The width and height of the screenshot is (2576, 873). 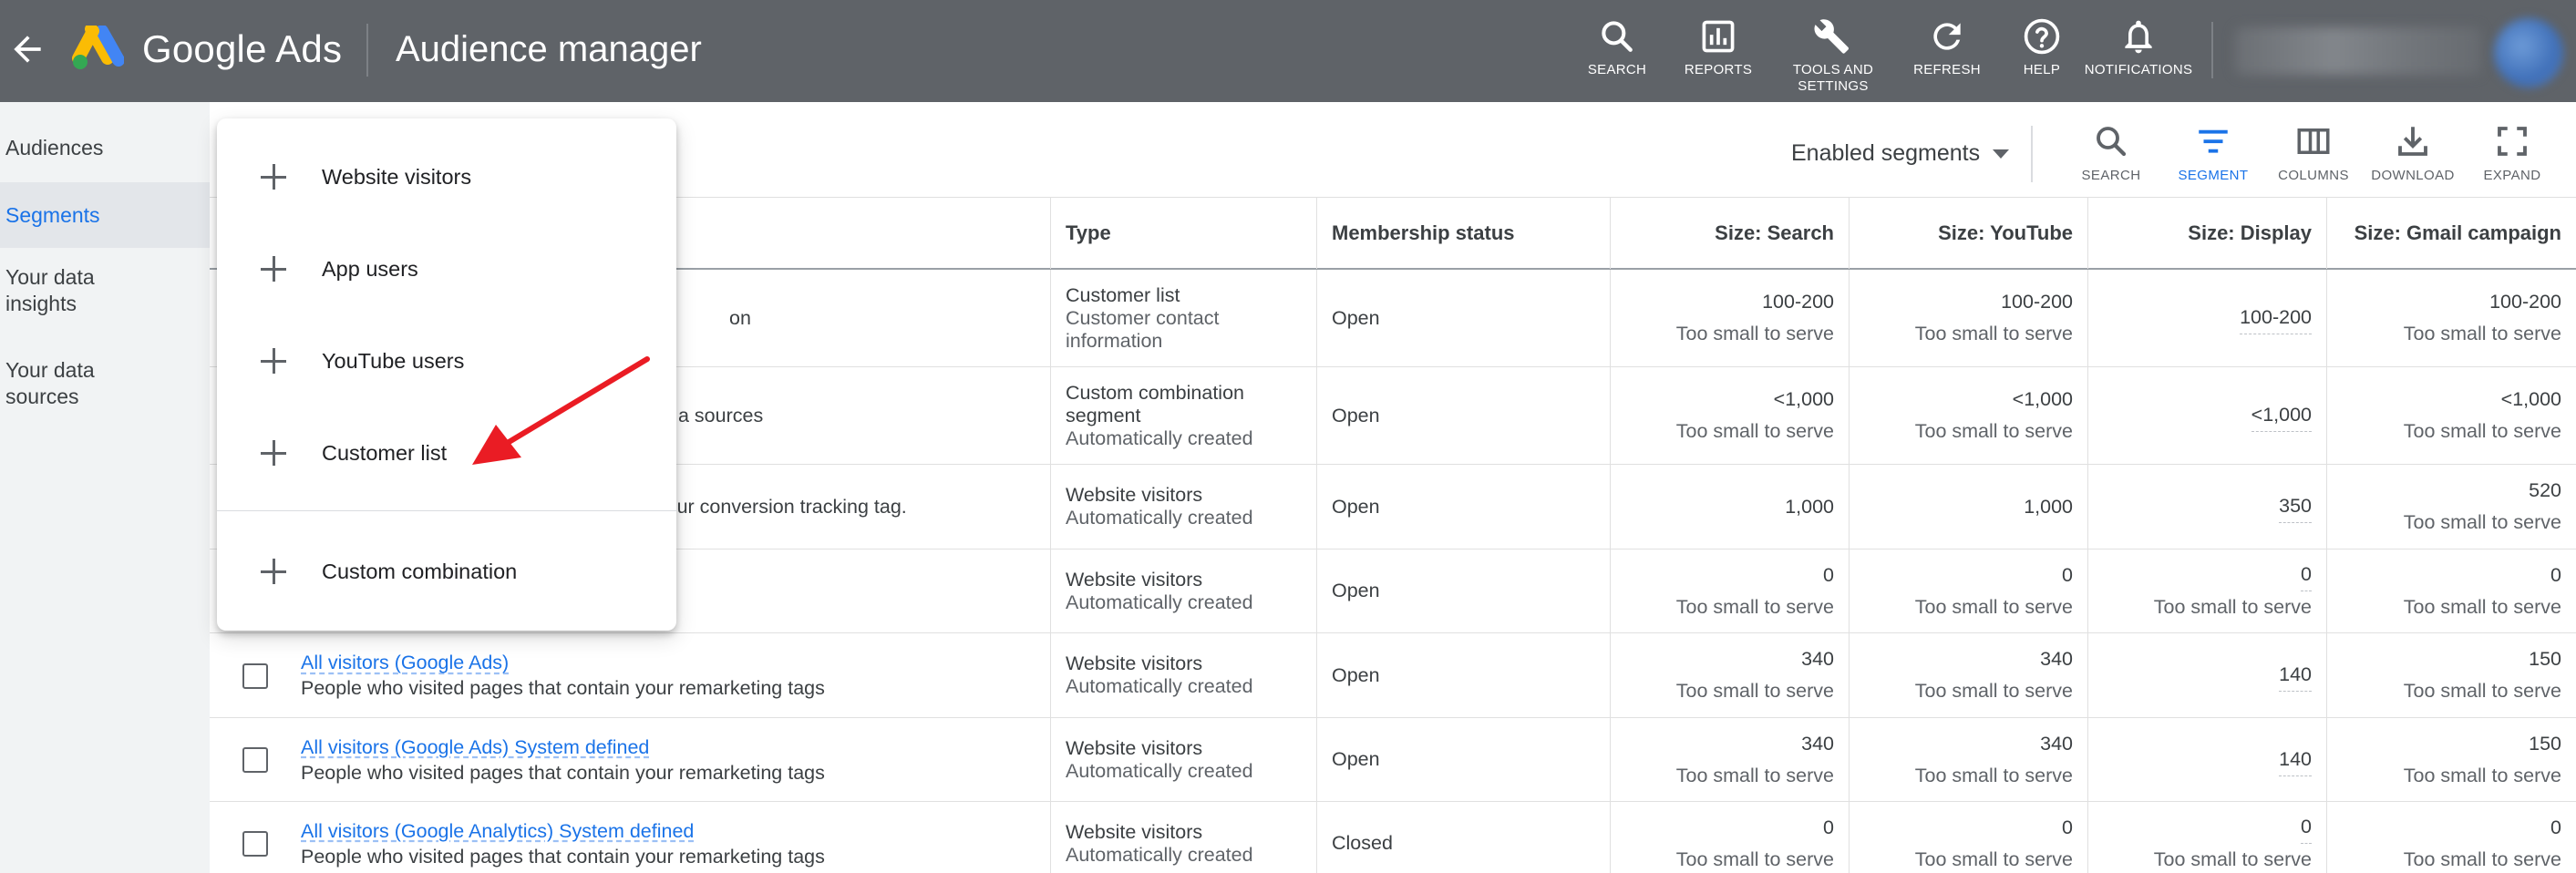 What do you see at coordinates (2295, 760) in the screenshot?
I see `size-display-value: 140` at bounding box center [2295, 760].